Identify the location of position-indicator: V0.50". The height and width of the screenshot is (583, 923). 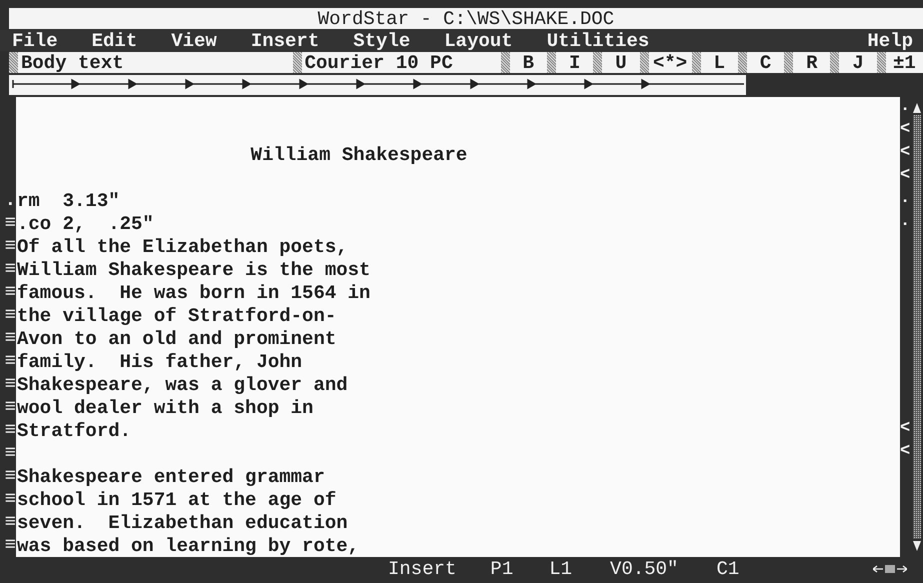
(644, 569).